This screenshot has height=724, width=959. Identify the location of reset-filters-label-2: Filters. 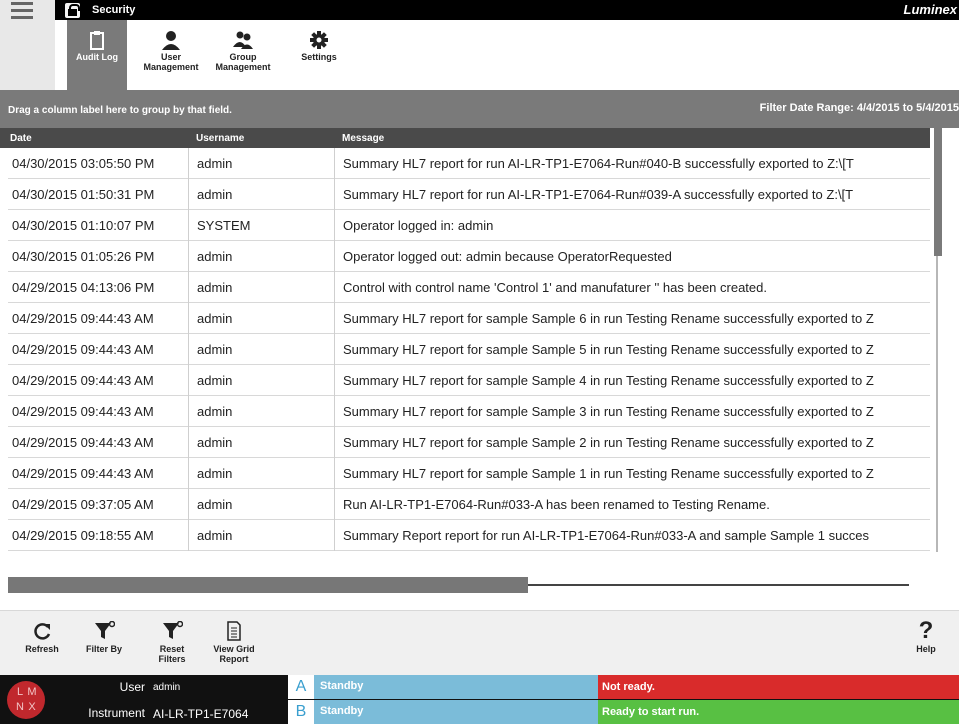
(172, 659).